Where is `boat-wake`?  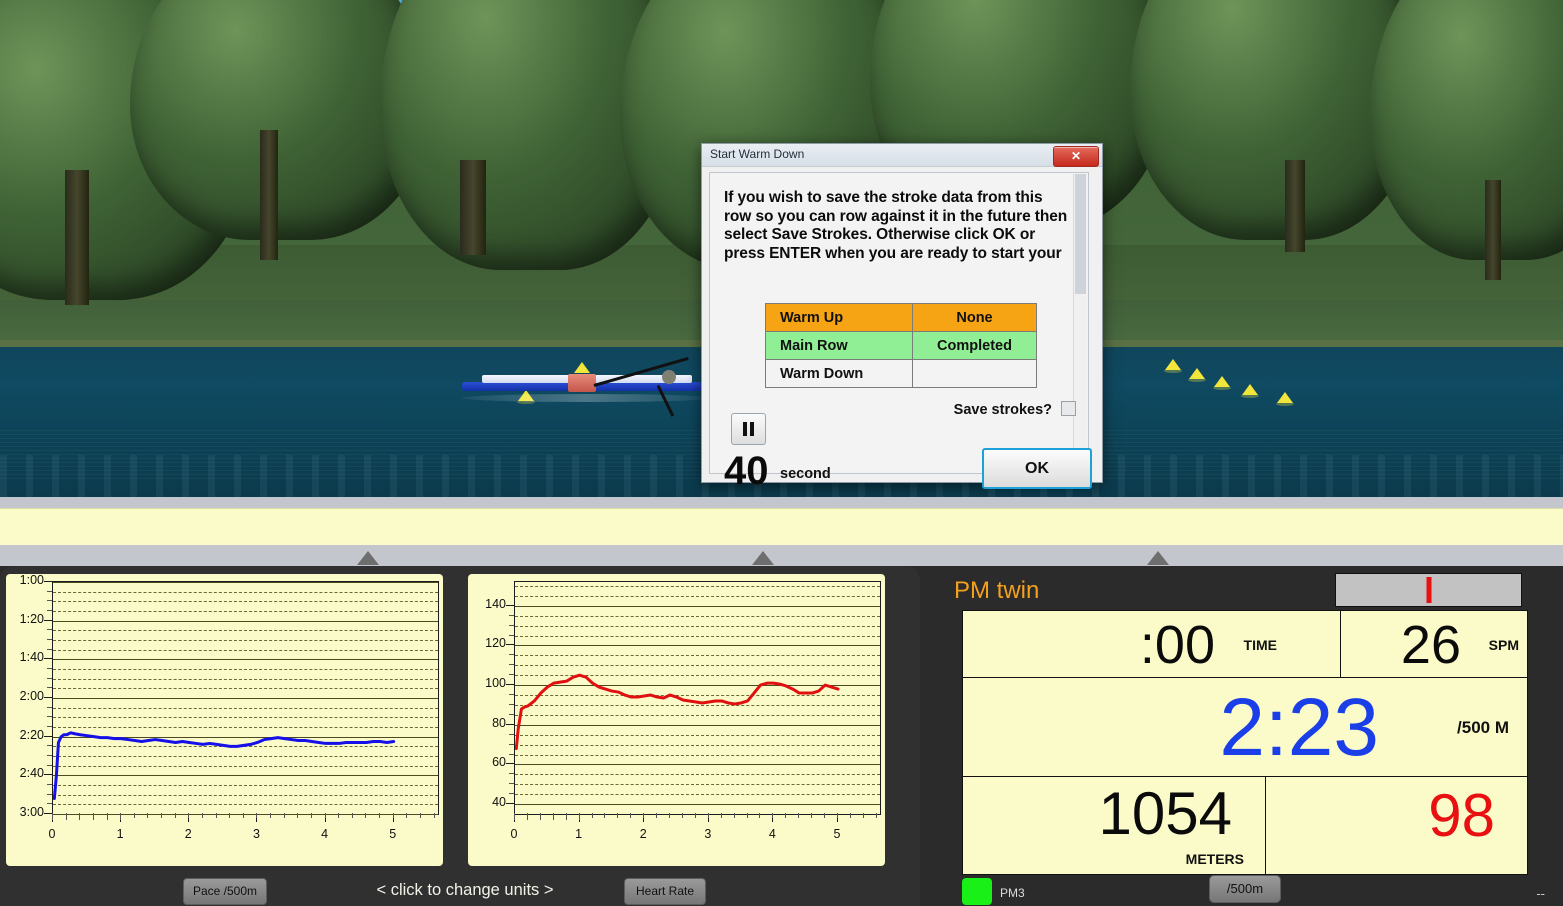
boat-wake is located at coordinates (587, 398).